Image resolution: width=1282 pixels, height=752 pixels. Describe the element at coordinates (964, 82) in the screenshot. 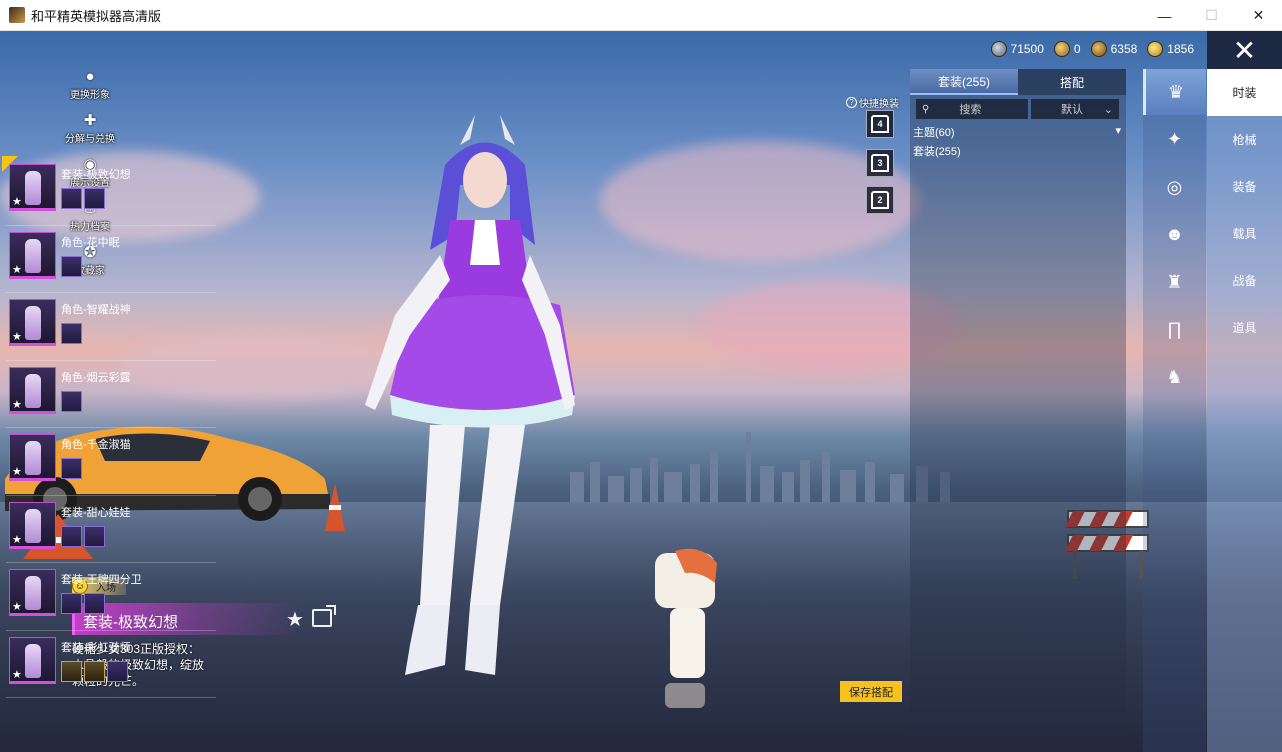

I see `tab-suits: 套装(255)` at that location.